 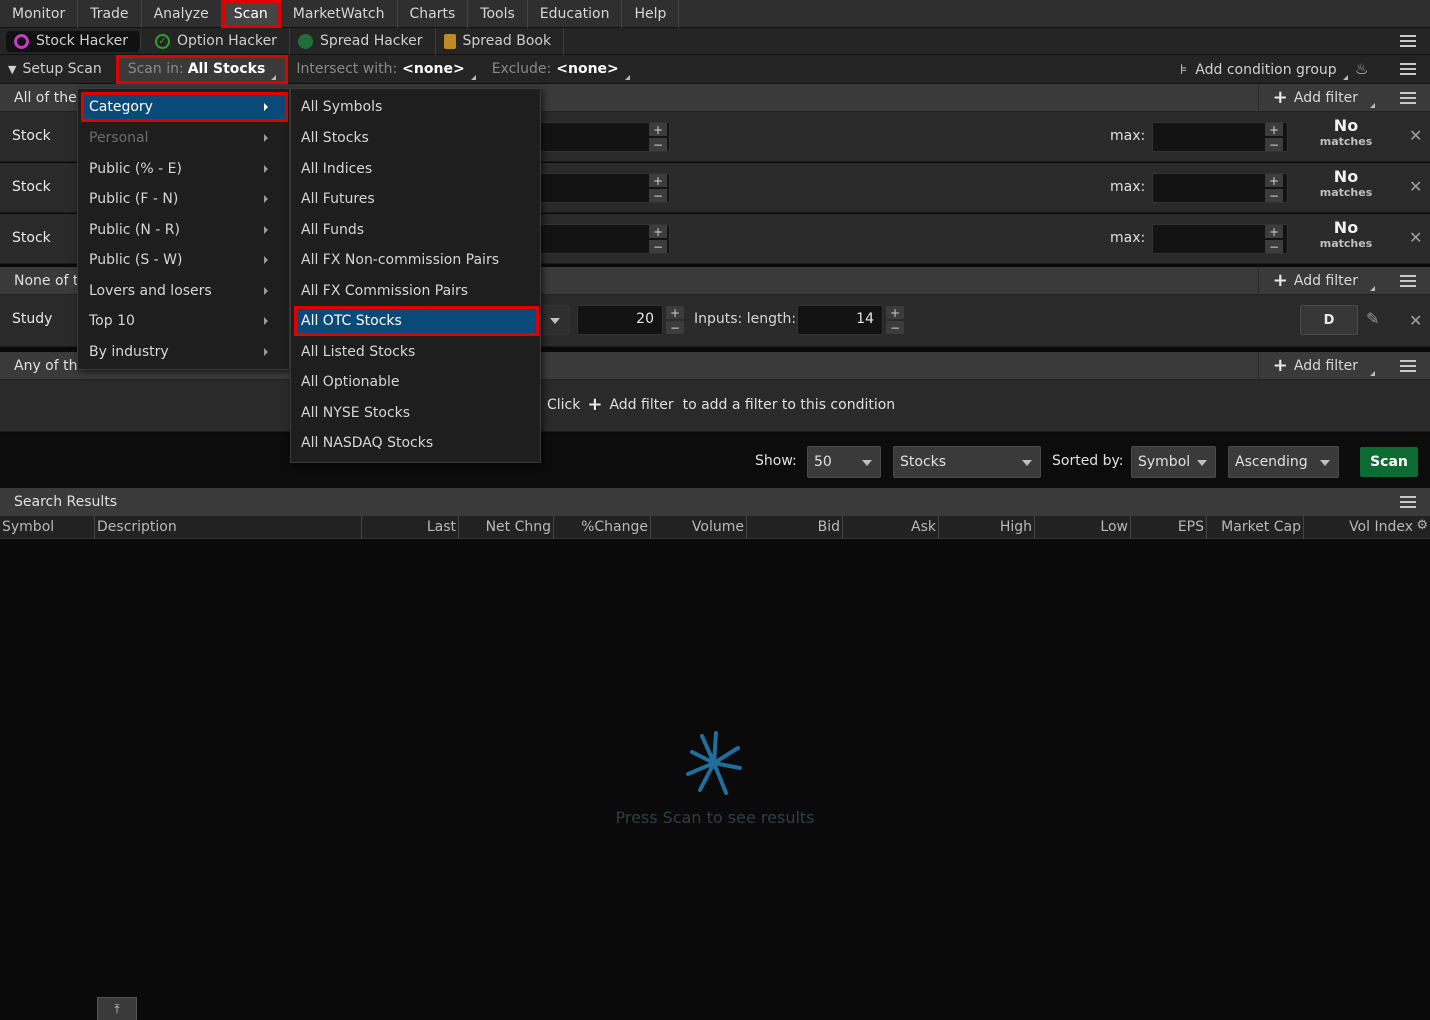 I want to click on tab-spread-book: Spread Book, so click(x=500, y=41).